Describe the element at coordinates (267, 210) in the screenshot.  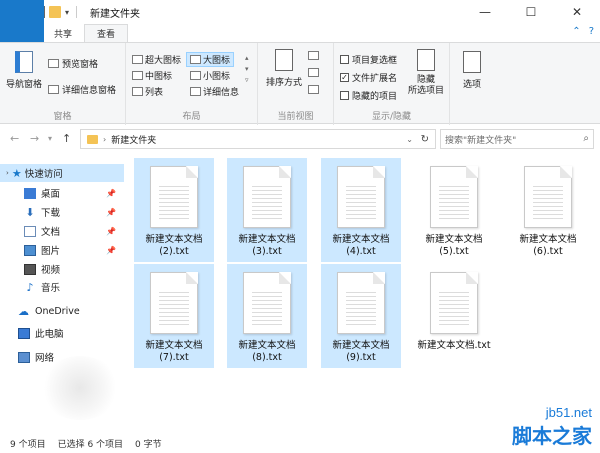
I see `file-item: 新建文本文档 (3).txt` at that location.